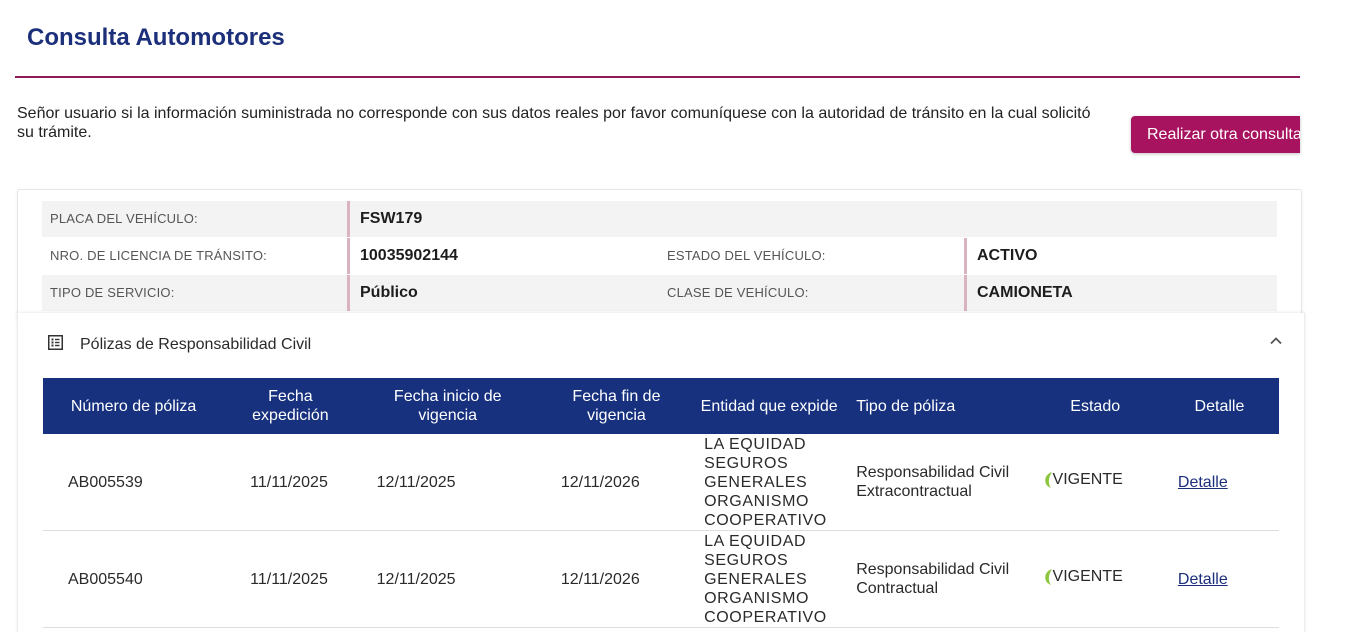  I want to click on column-header: Entidad que expide, so click(769, 406).